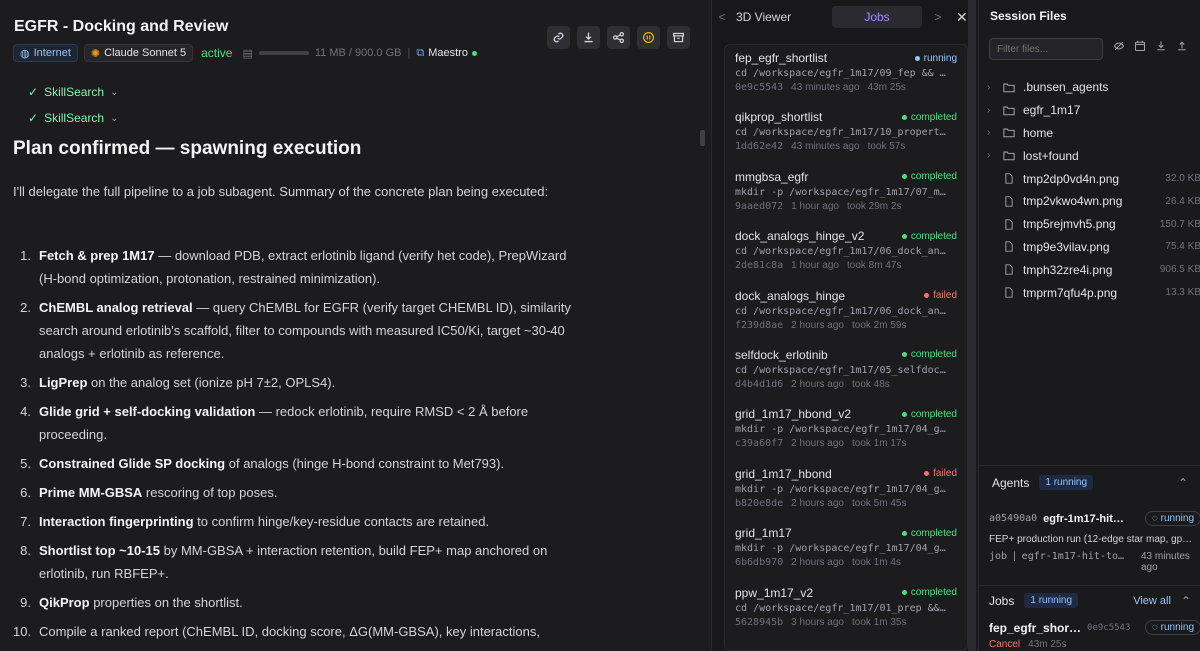  I want to click on agents-label: Agents, so click(1011, 482).